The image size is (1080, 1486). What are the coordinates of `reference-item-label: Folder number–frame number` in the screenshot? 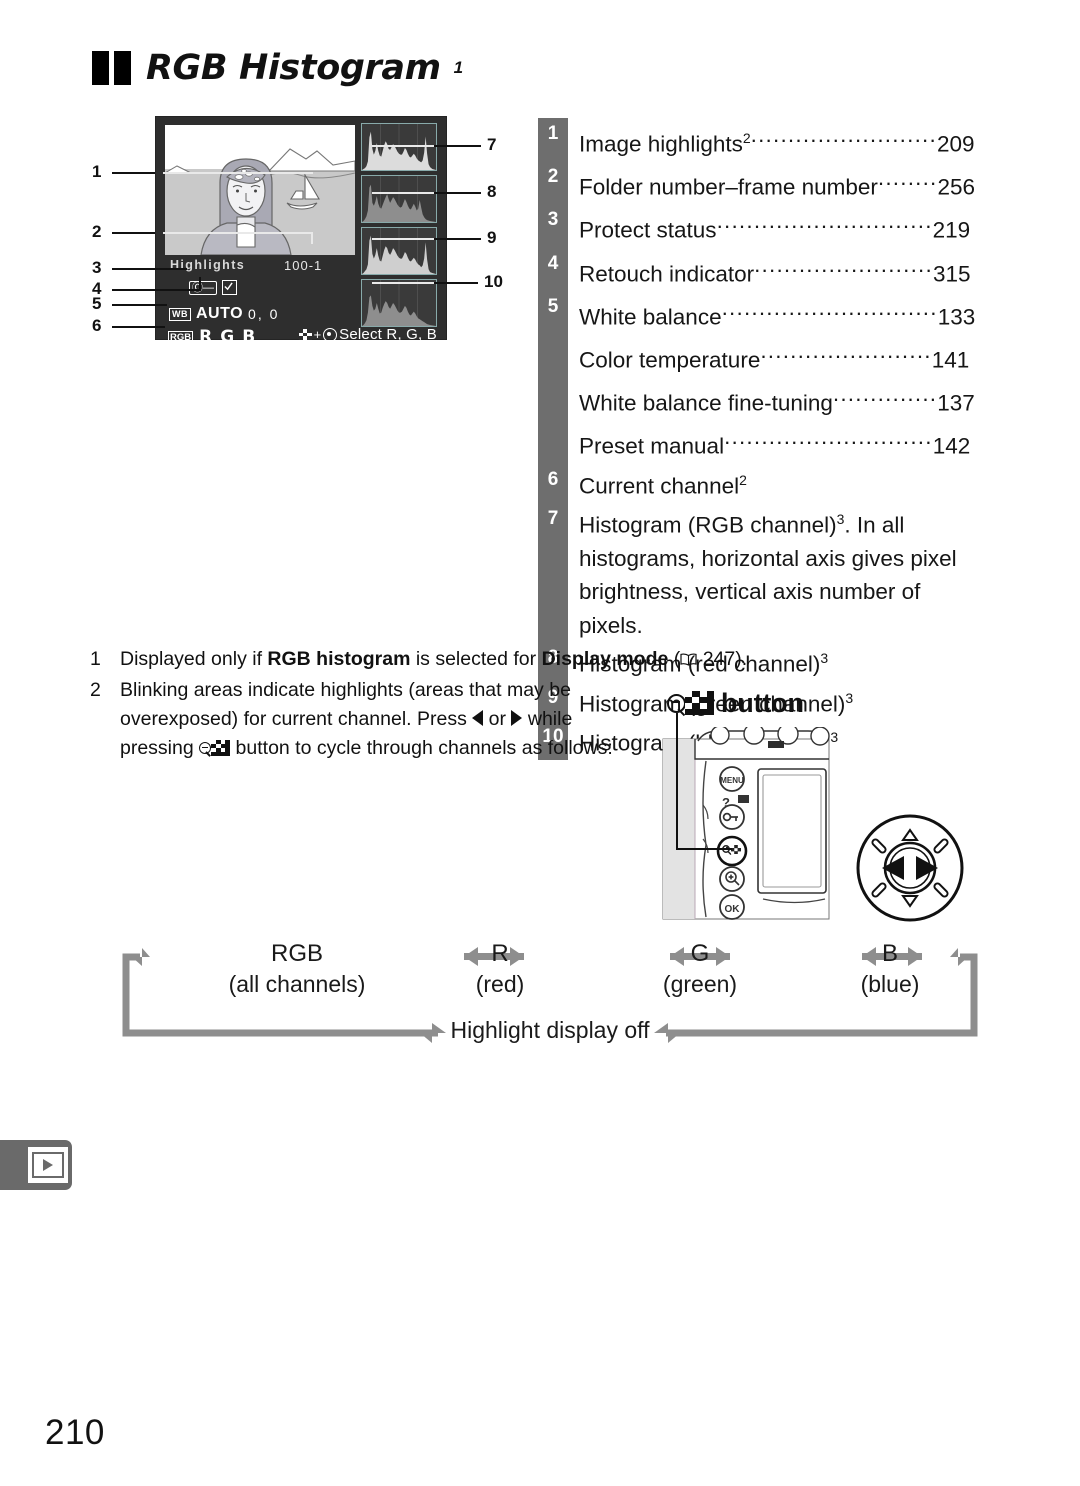 It's located at (728, 187).